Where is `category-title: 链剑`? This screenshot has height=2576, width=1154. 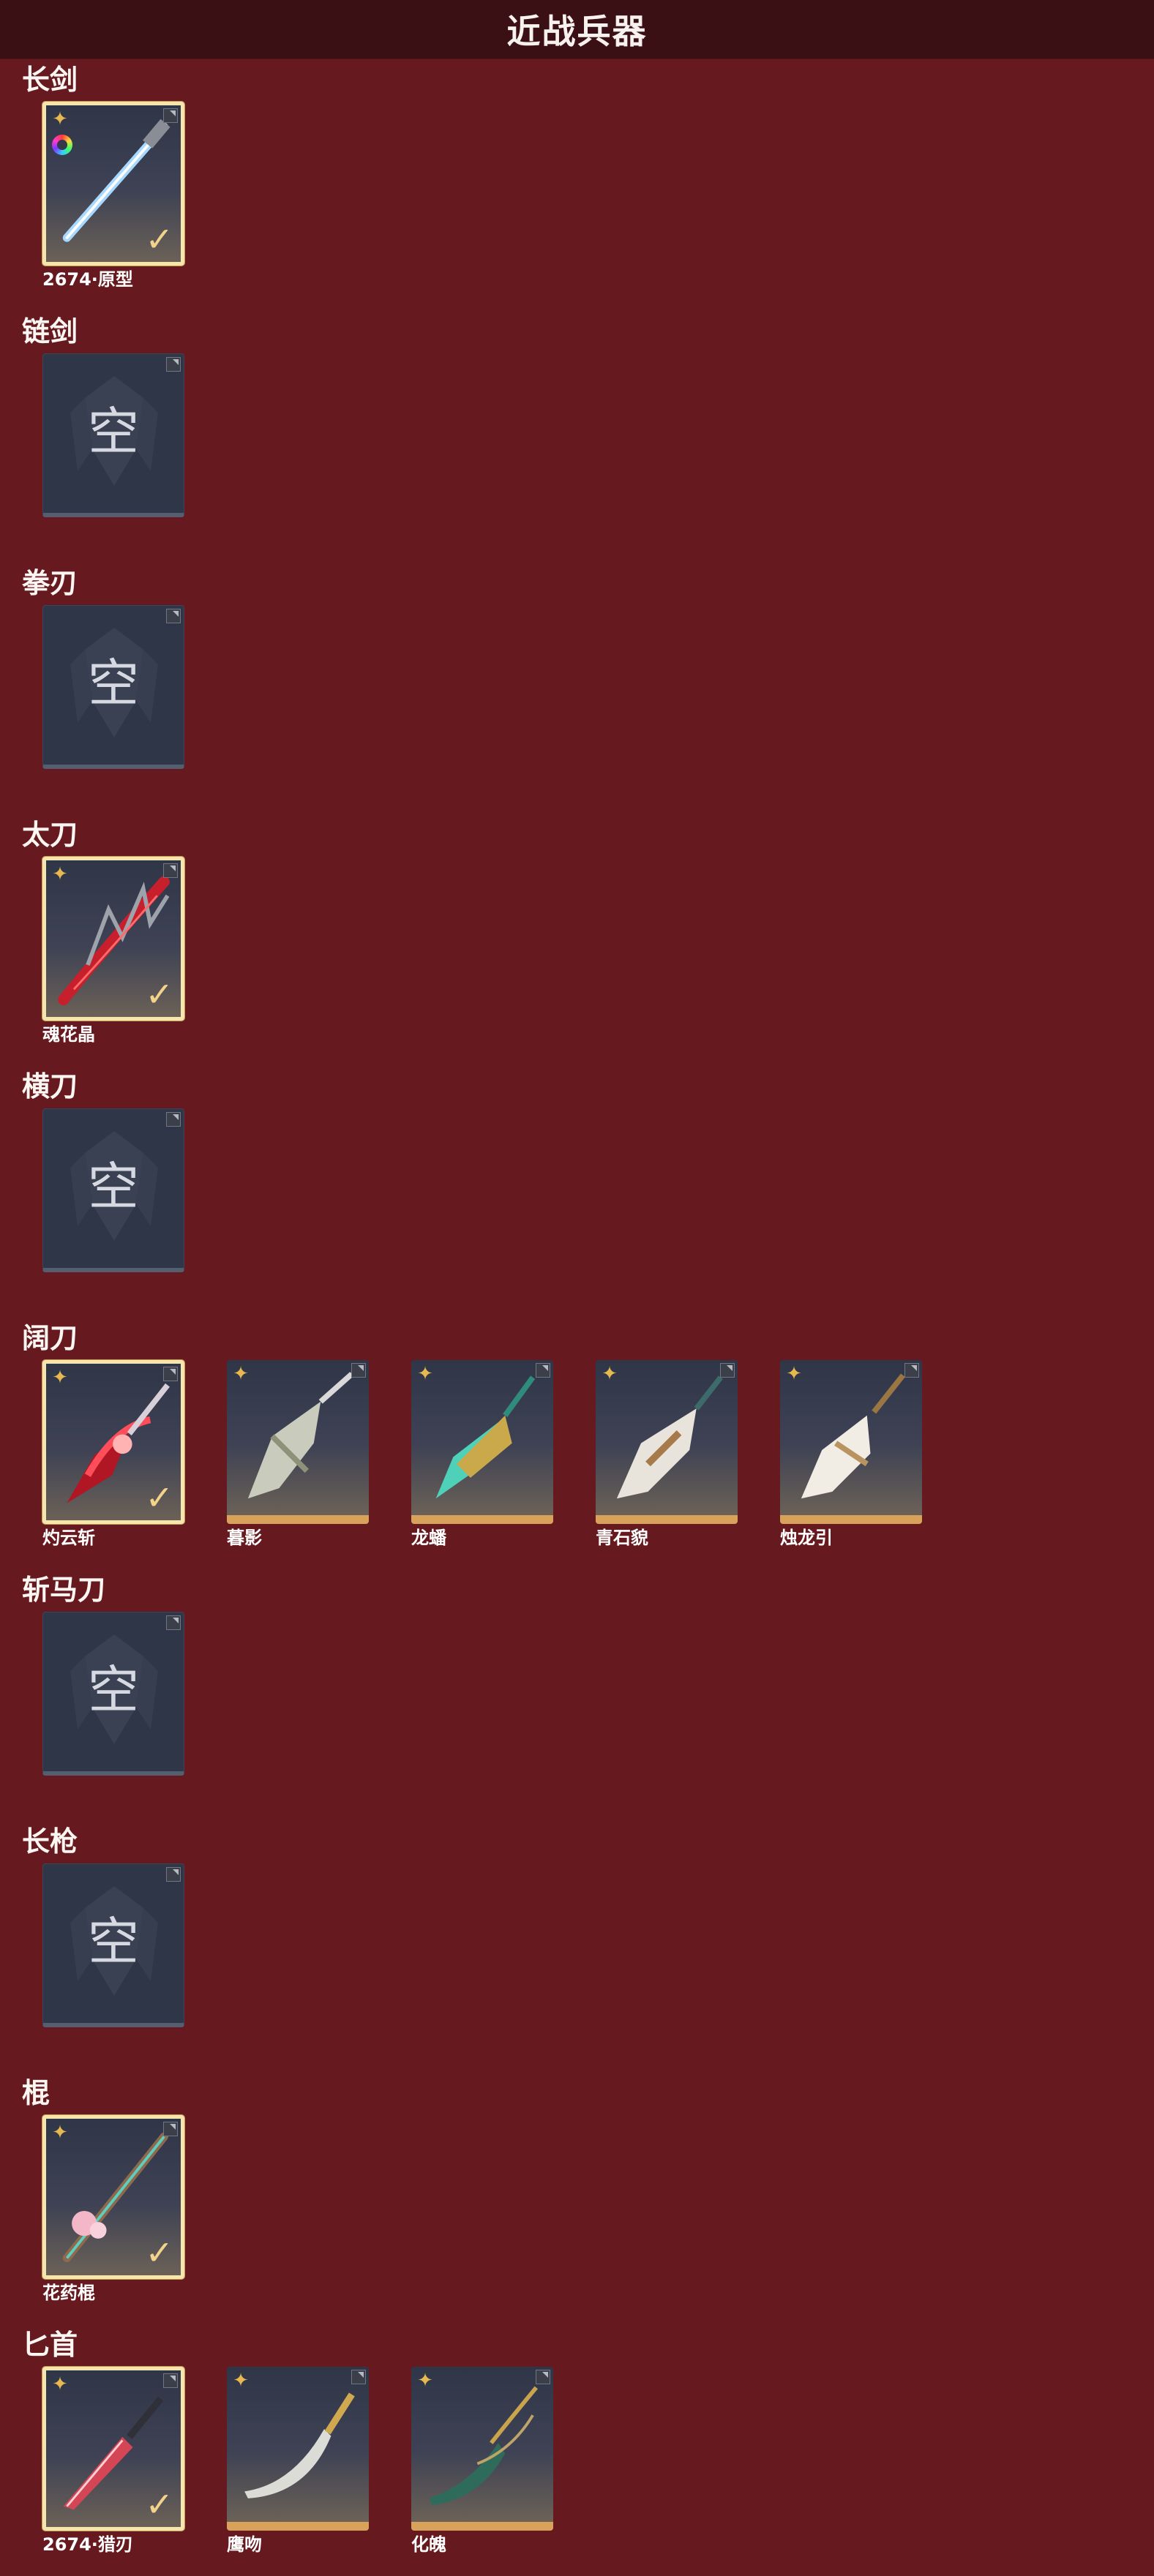 category-title: 链剑 is located at coordinates (50, 332).